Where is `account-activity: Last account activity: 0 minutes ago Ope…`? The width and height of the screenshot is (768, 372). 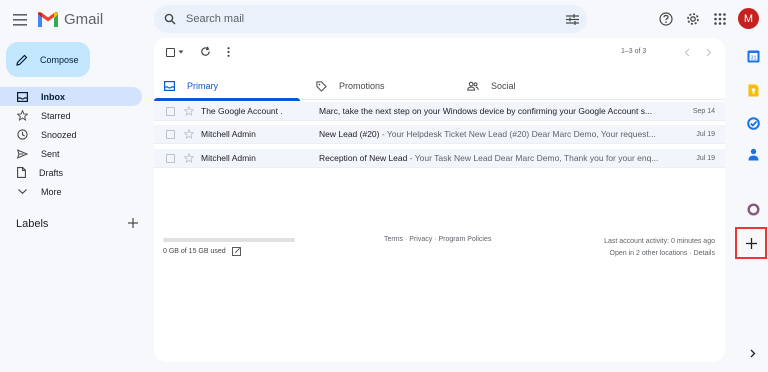
account-activity: Last account activity: 0 minutes ago Ope… is located at coordinates (659, 248).